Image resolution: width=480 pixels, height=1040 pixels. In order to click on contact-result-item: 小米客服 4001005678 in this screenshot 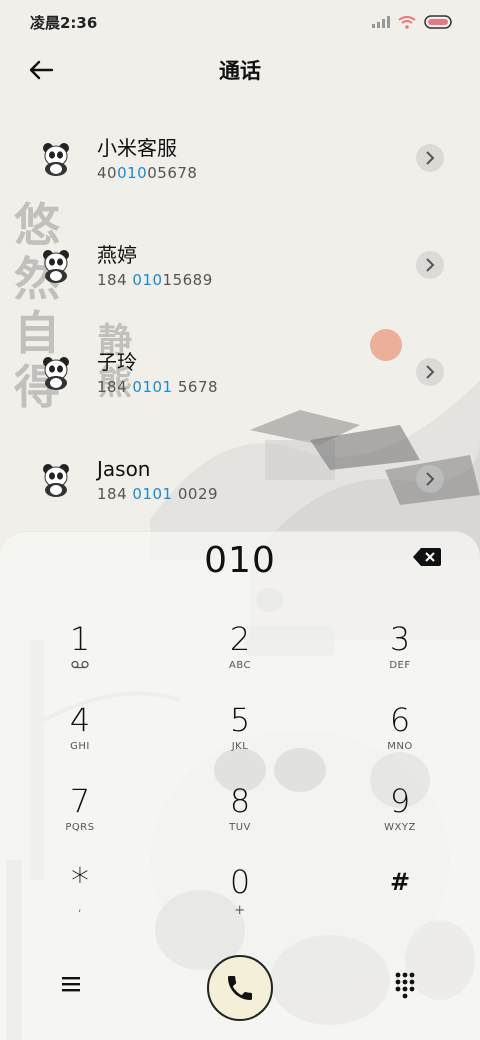, I will do `click(240, 157)`.